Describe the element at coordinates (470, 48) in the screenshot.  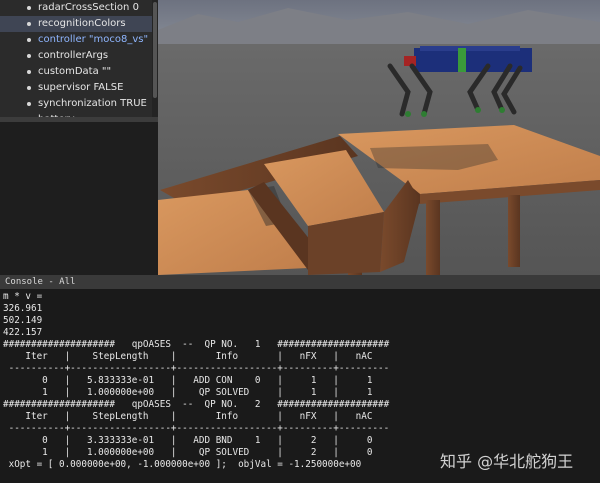
I see `robot-body-top` at that location.